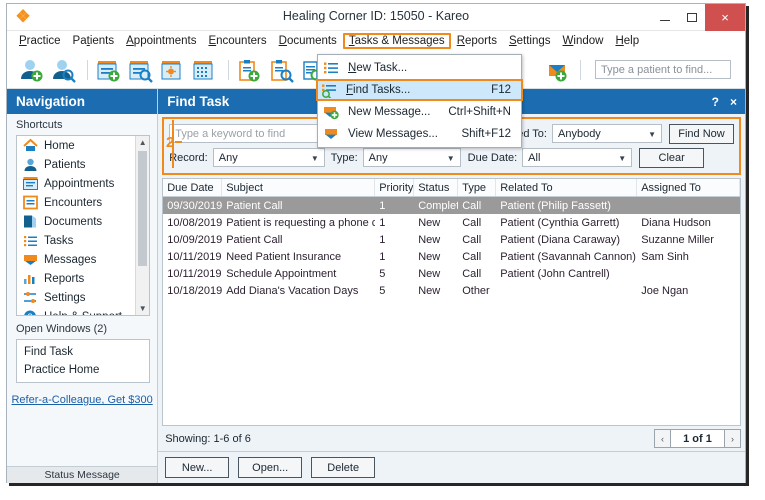  I want to click on menu-item-view-messages: View Messages... Shift+F12, so click(419, 134).